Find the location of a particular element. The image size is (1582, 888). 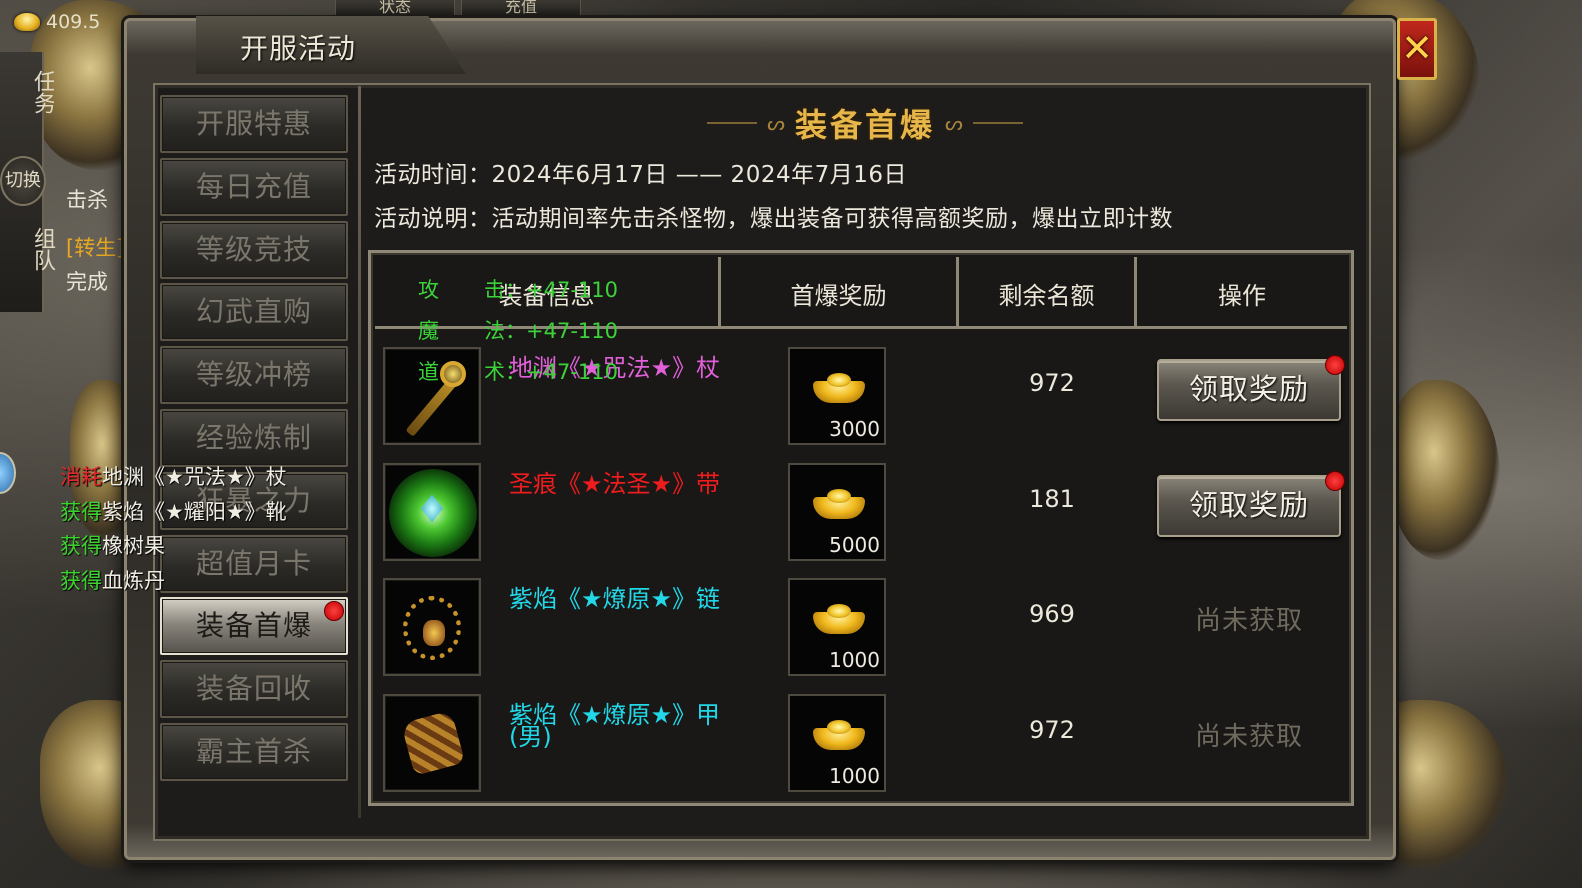

activity-description: 活动说明：活动期间率先击杀怪物，爆出装备可获得高额奖励，爆出立即计数 is located at coordinates (773, 219).